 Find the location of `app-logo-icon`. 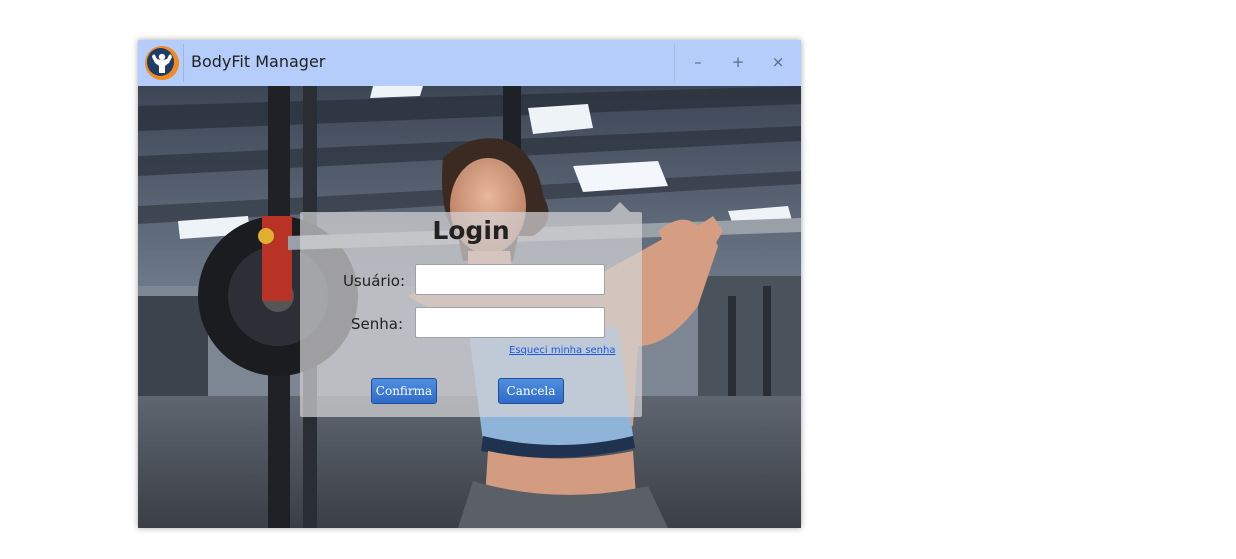

app-logo-icon is located at coordinates (162, 63).